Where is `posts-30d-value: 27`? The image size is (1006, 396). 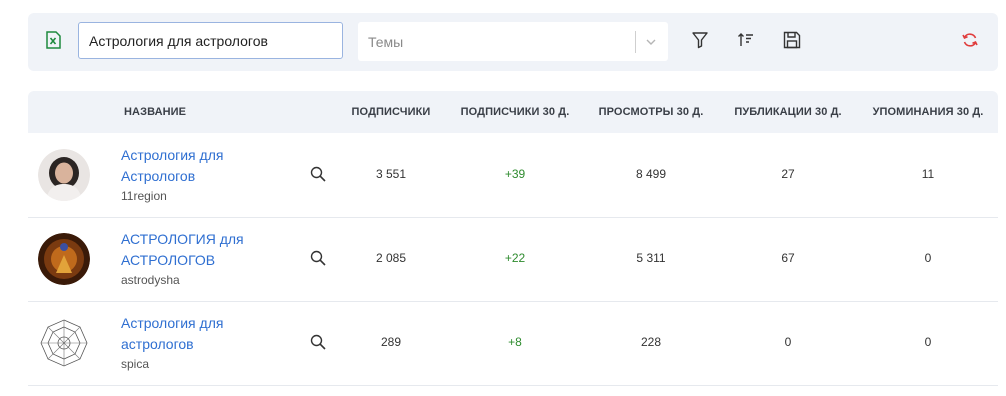 posts-30d-value: 27 is located at coordinates (788, 174).